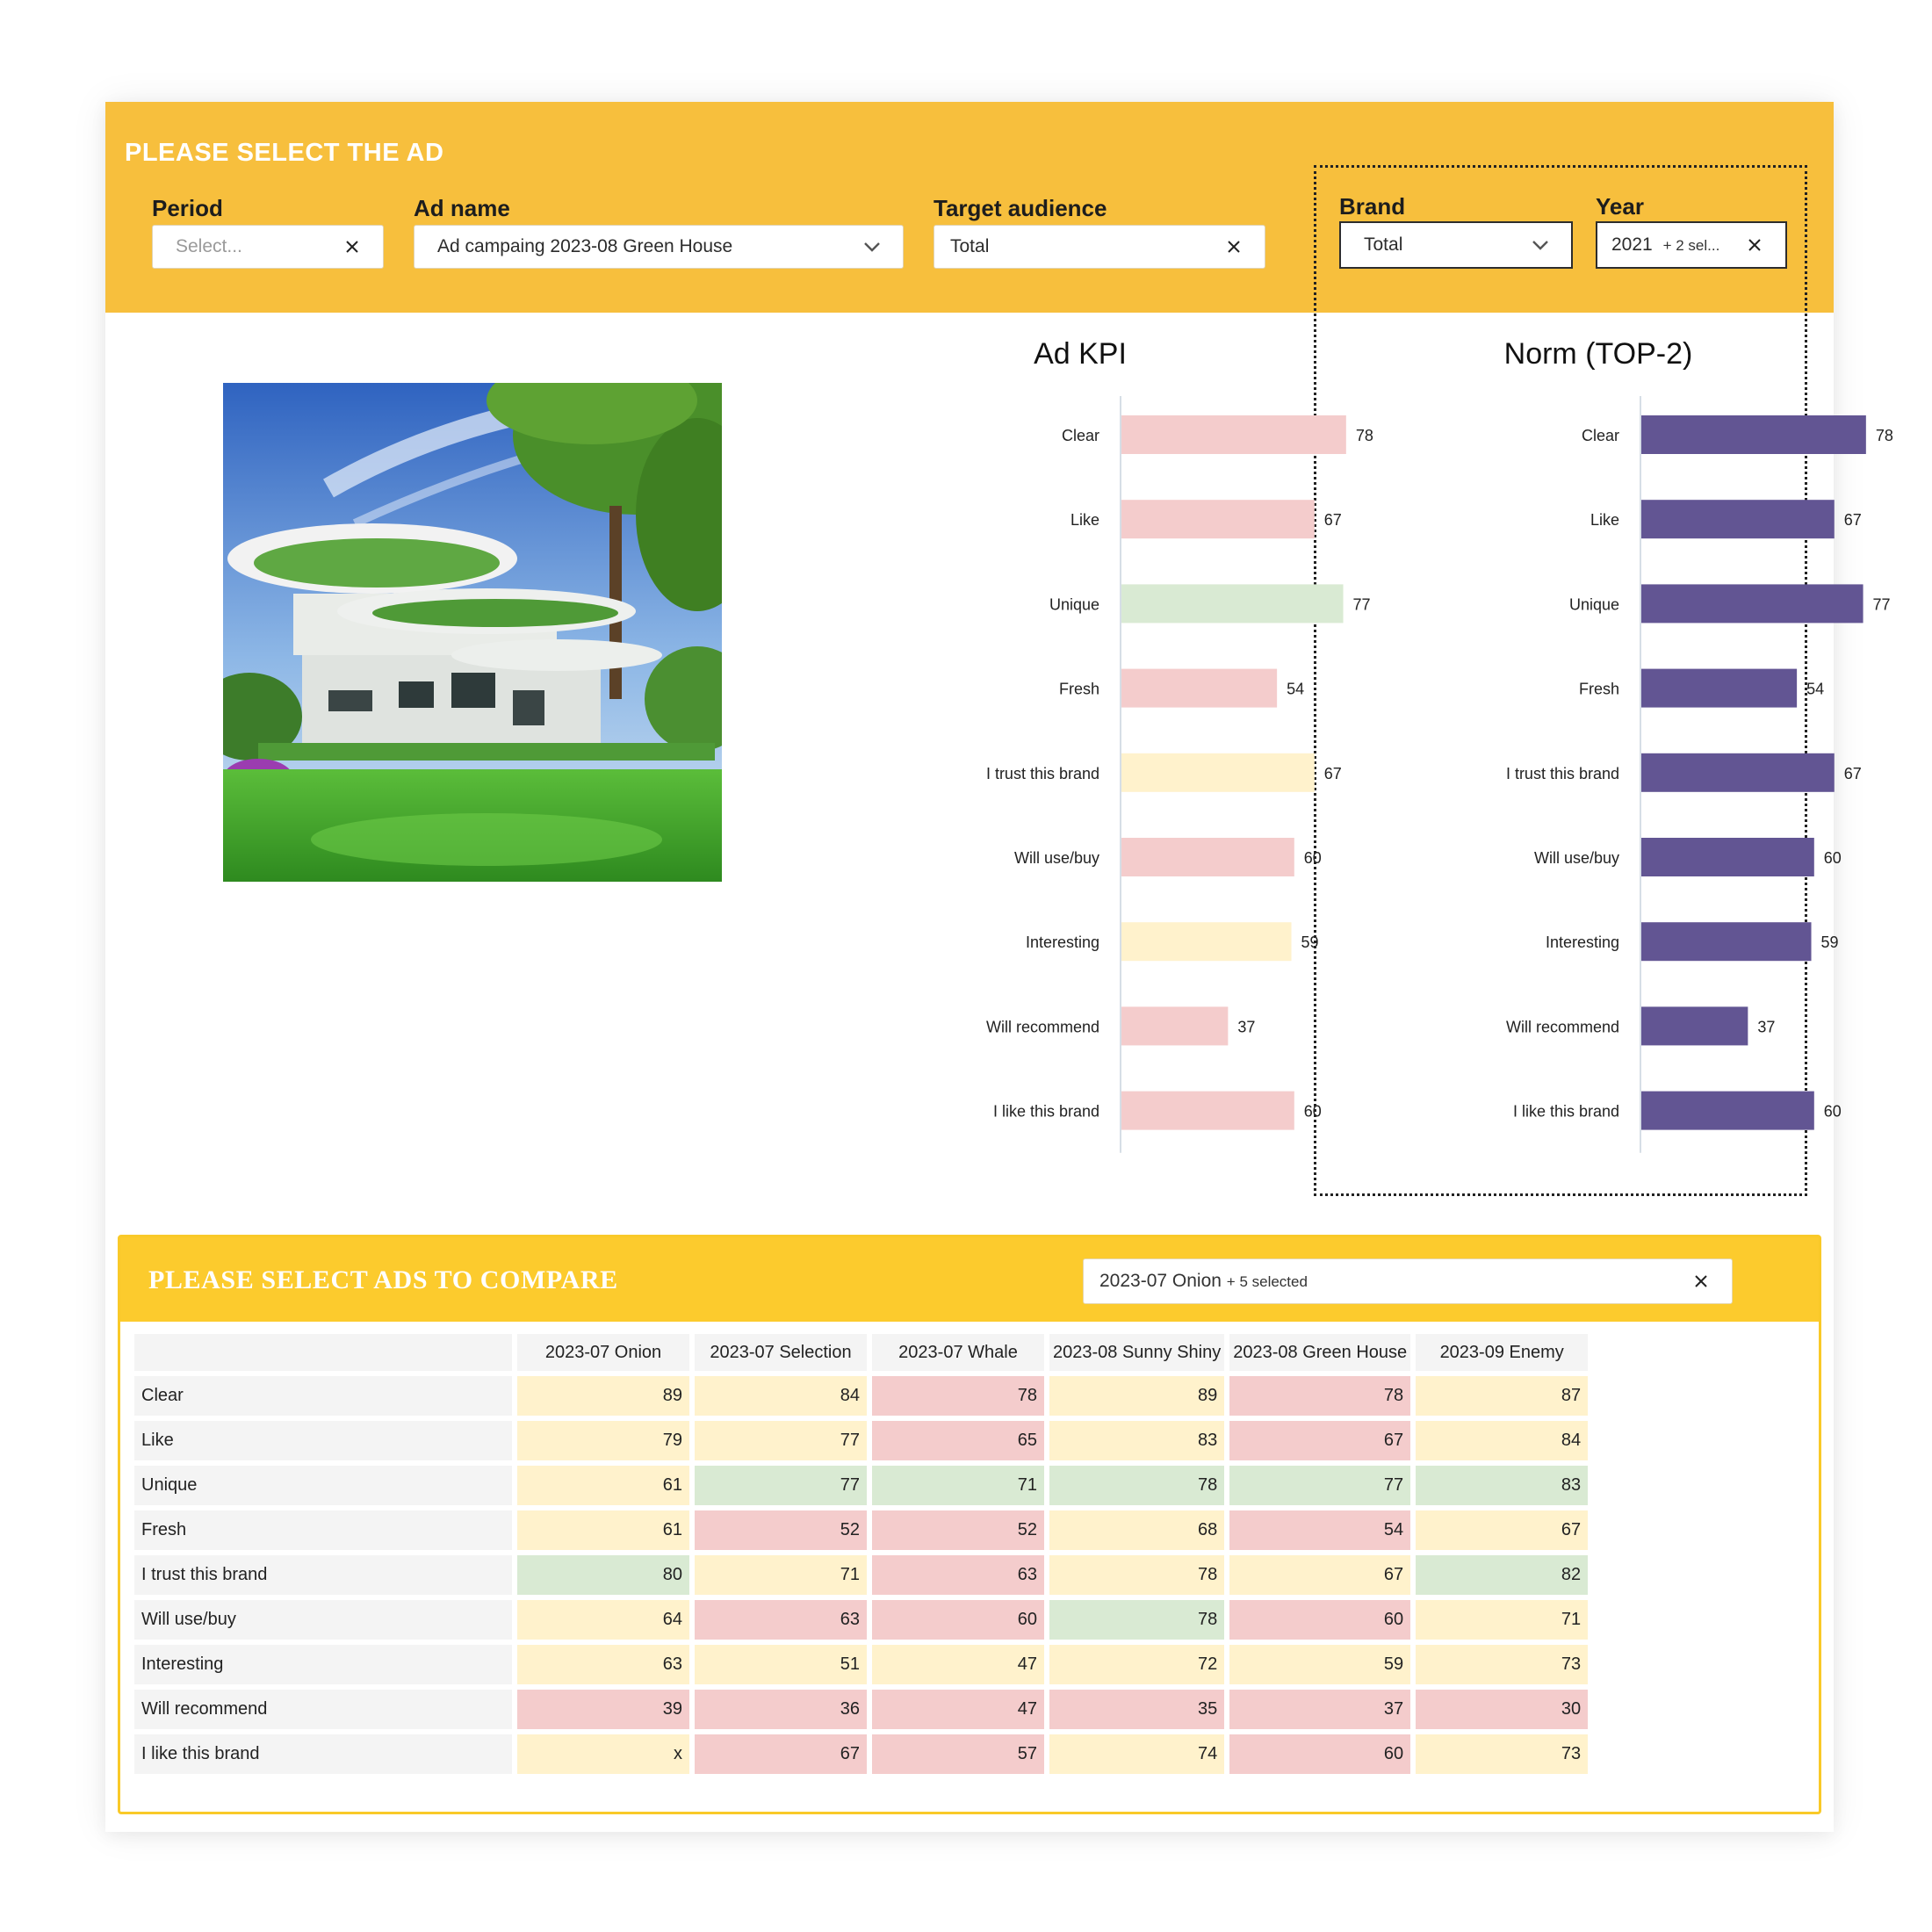 This screenshot has width=1932, height=1932. Describe the element at coordinates (872, 246) in the screenshot. I see `chevron-down-icon` at that location.